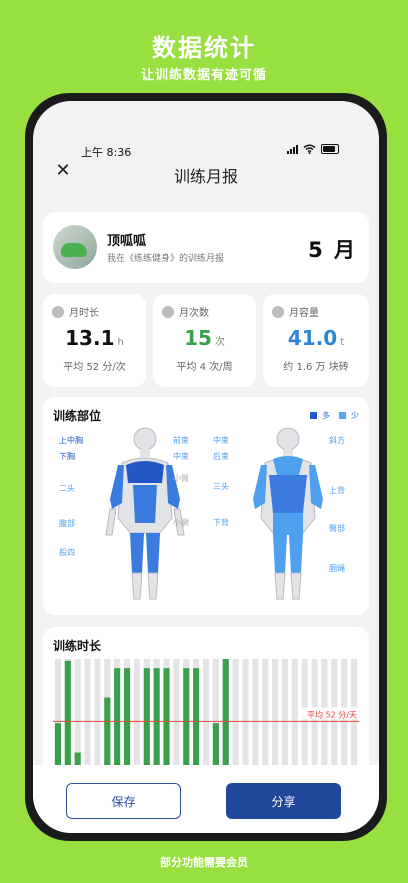  Describe the element at coordinates (337, 490) in the screenshot. I see `muscle-label: 上背` at that location.